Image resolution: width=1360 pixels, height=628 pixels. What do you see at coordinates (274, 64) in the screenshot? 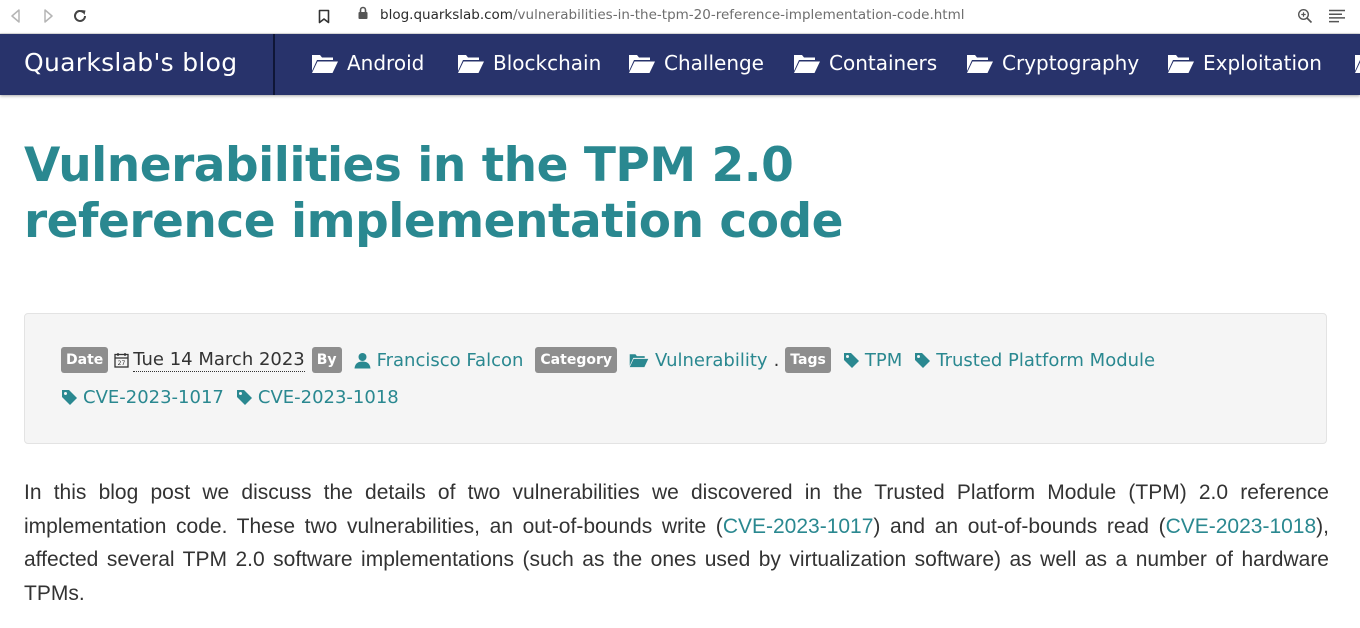
I see `navbar-divider` at bounding box center [274, 64].